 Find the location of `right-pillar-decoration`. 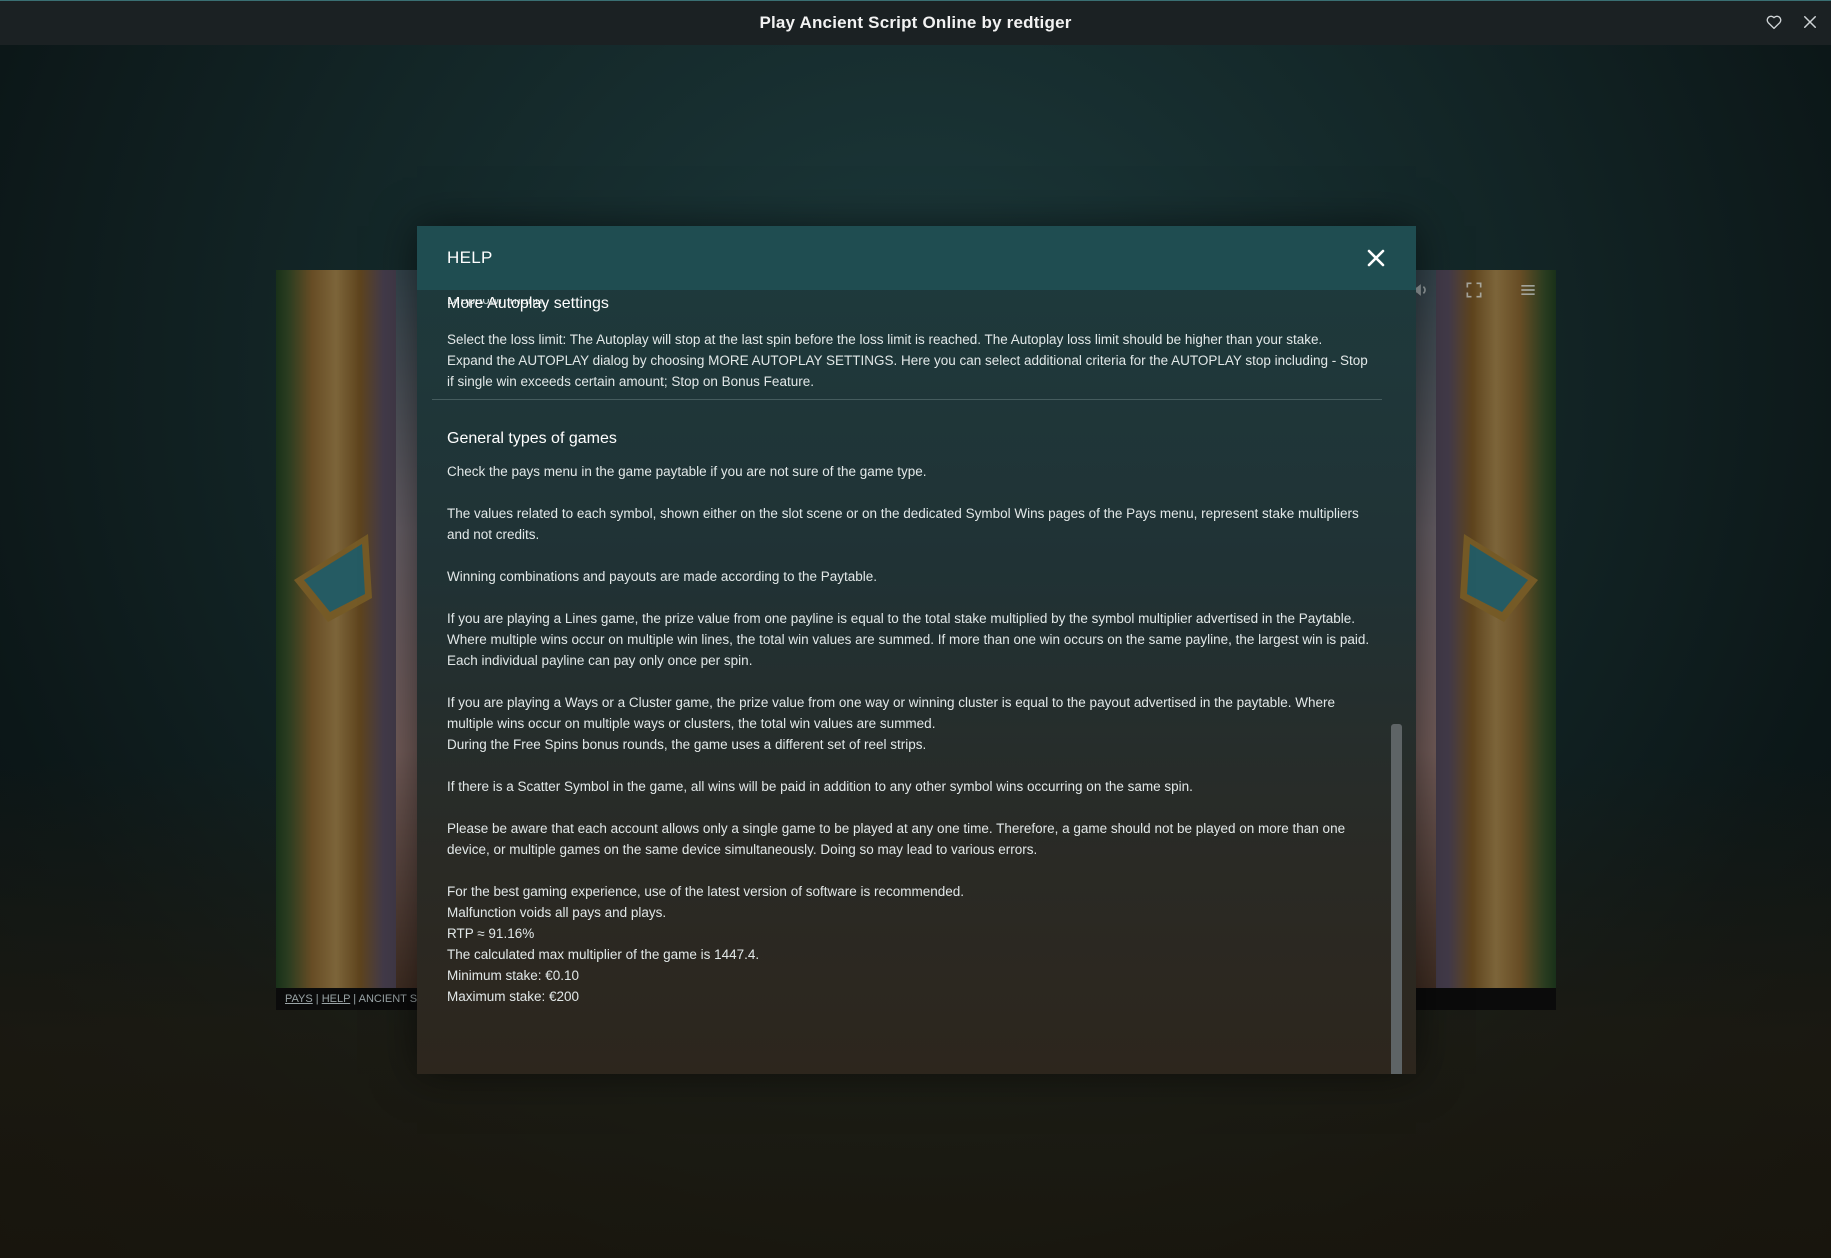

right-pillar-decoration is located at coordinates (1496, 630).